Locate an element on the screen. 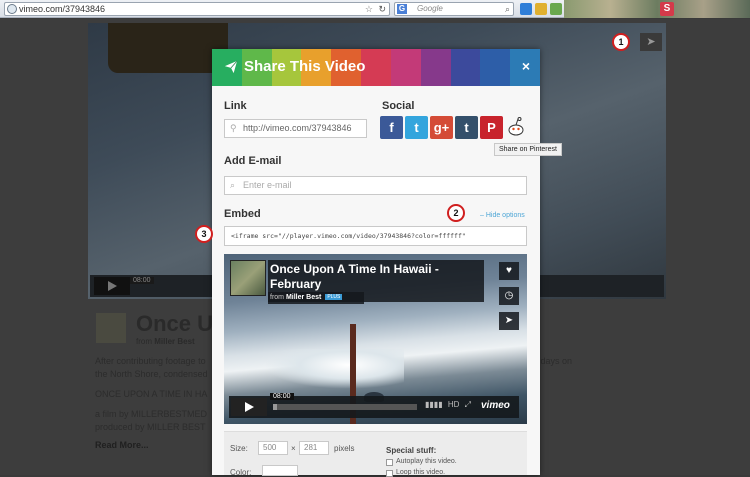 This screenshot has height=477, width=750. modal-title-text: Share This Video is located at coordinates (305, 66).